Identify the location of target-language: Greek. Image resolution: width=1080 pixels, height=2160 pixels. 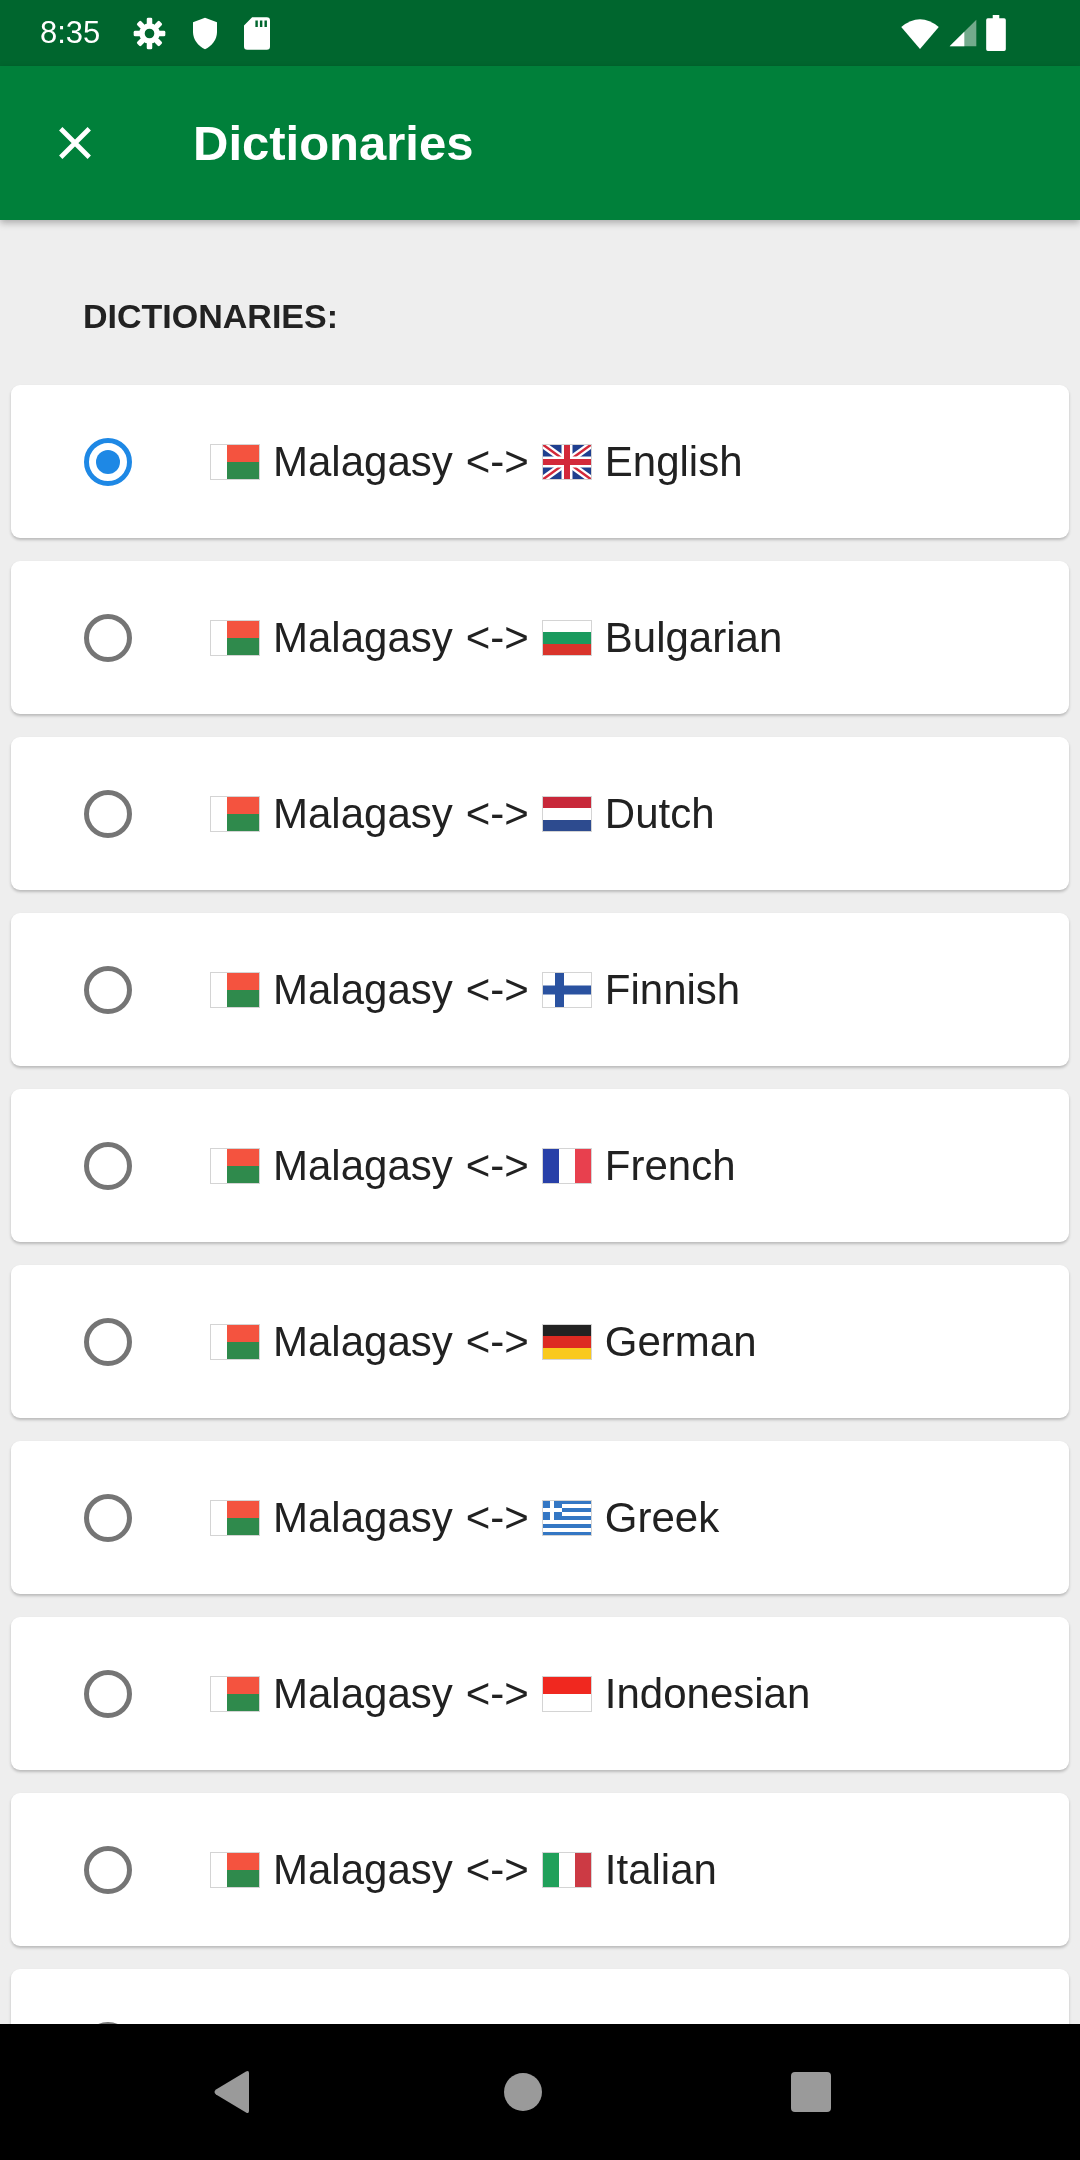
(662, 1517).